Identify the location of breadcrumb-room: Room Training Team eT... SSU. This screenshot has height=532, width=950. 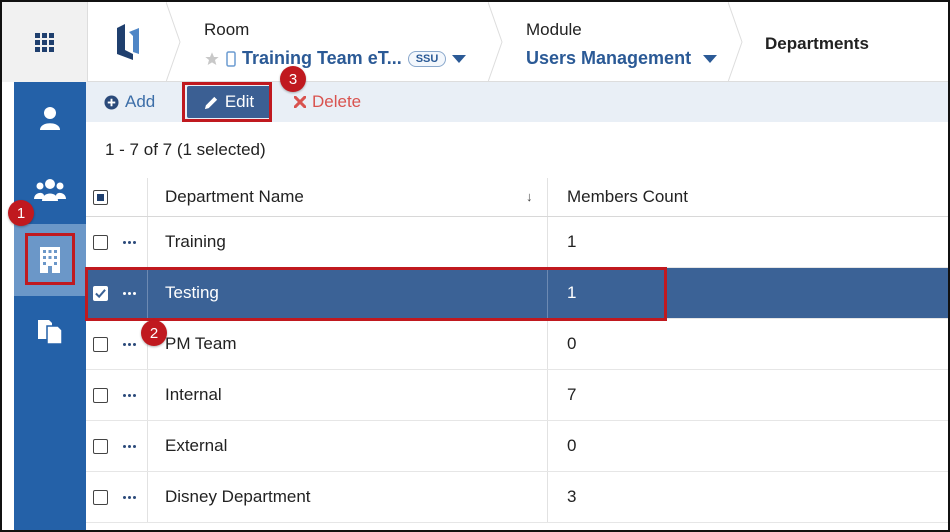
(328, 42).